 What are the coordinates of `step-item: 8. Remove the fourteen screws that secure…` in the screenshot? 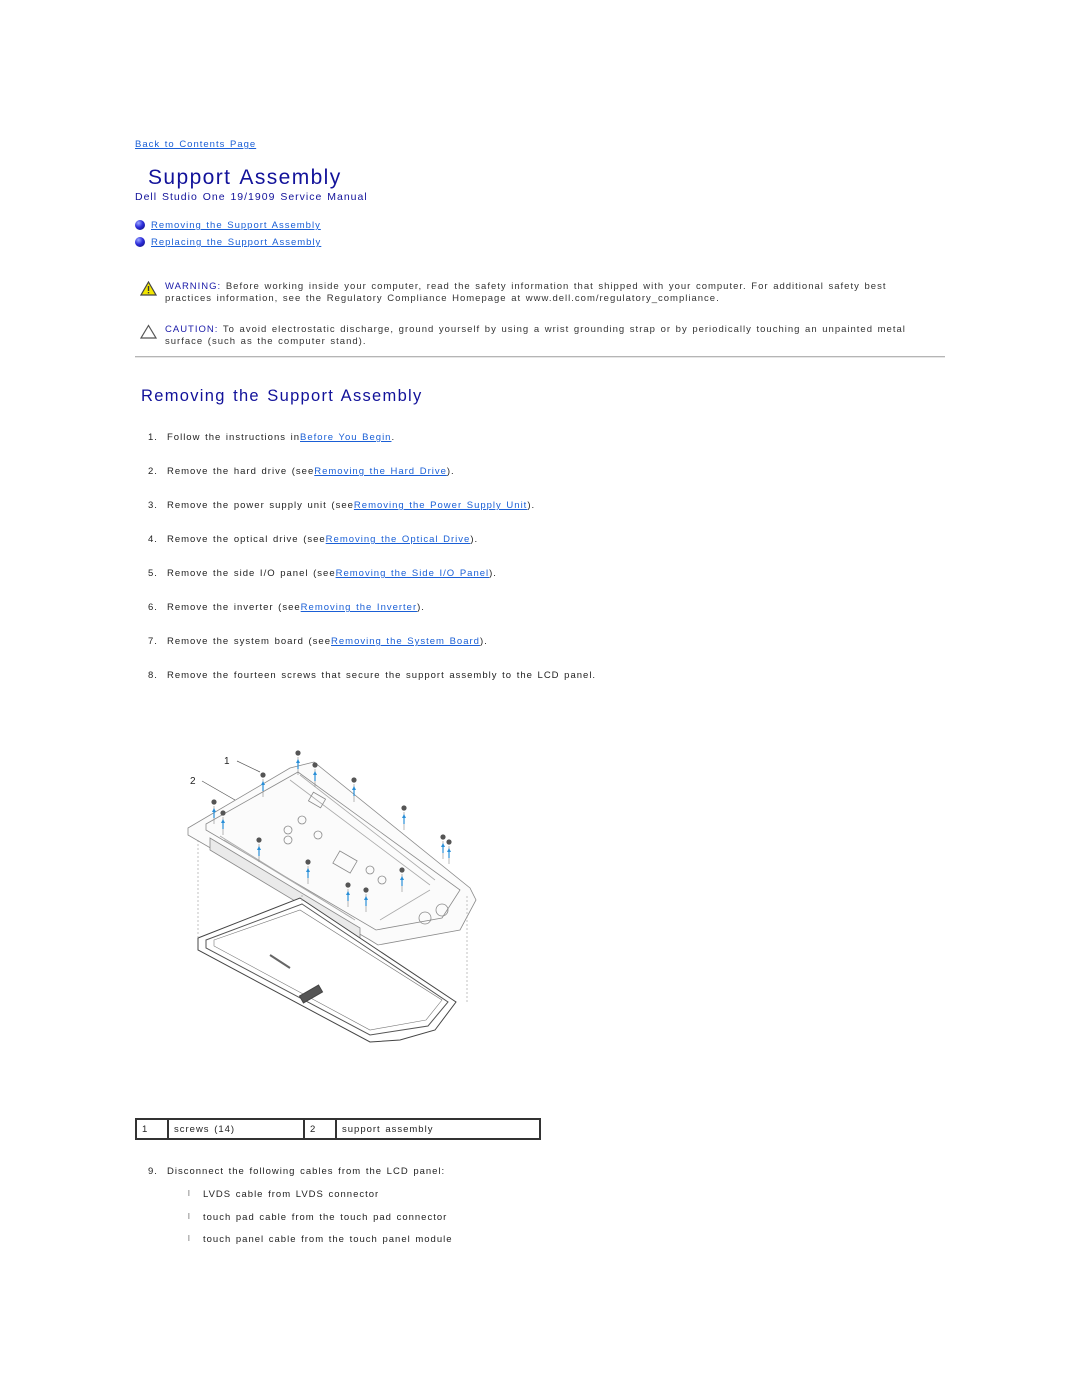 It's located at (372, 675).